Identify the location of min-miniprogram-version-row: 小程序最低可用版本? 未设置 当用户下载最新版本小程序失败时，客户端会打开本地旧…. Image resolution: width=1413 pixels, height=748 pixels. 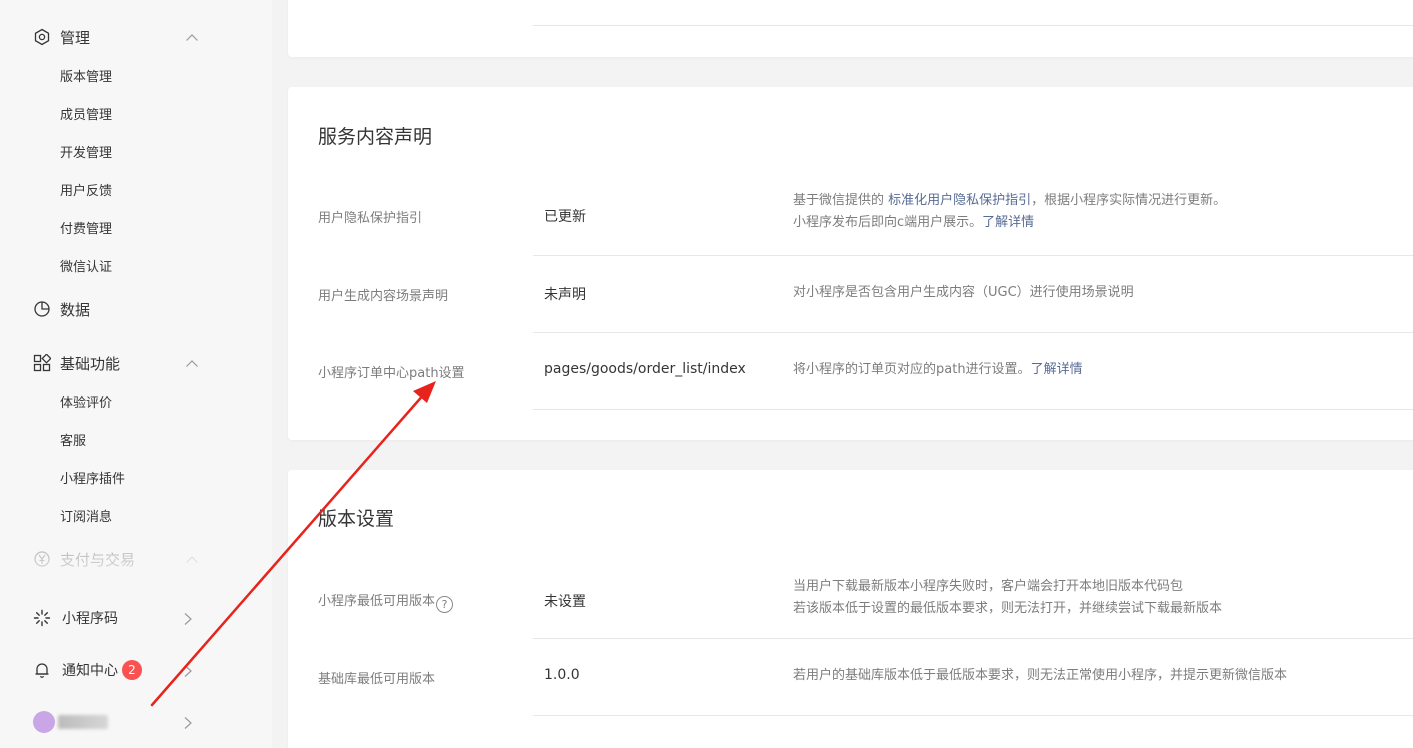
(850, 601).